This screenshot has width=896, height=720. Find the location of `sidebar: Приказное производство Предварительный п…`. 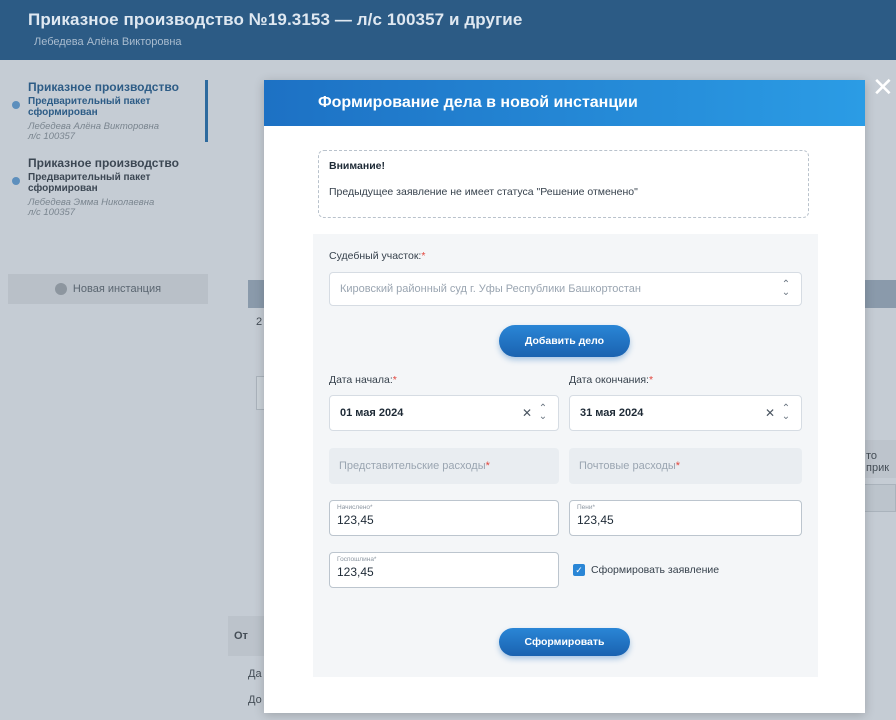

sidebar: Приказное производство Предварительный п… is located at coordinates (108, 156).